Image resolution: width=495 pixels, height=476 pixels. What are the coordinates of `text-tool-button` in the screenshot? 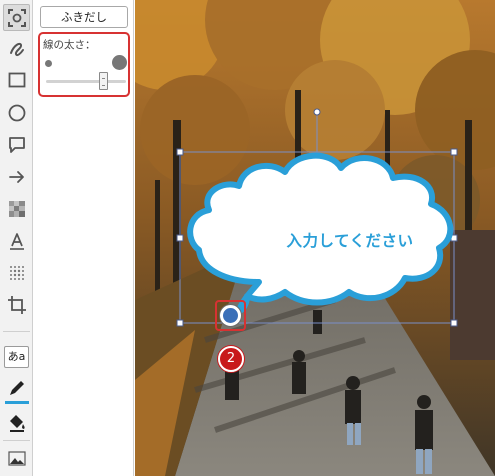 It's located at (16, 240).